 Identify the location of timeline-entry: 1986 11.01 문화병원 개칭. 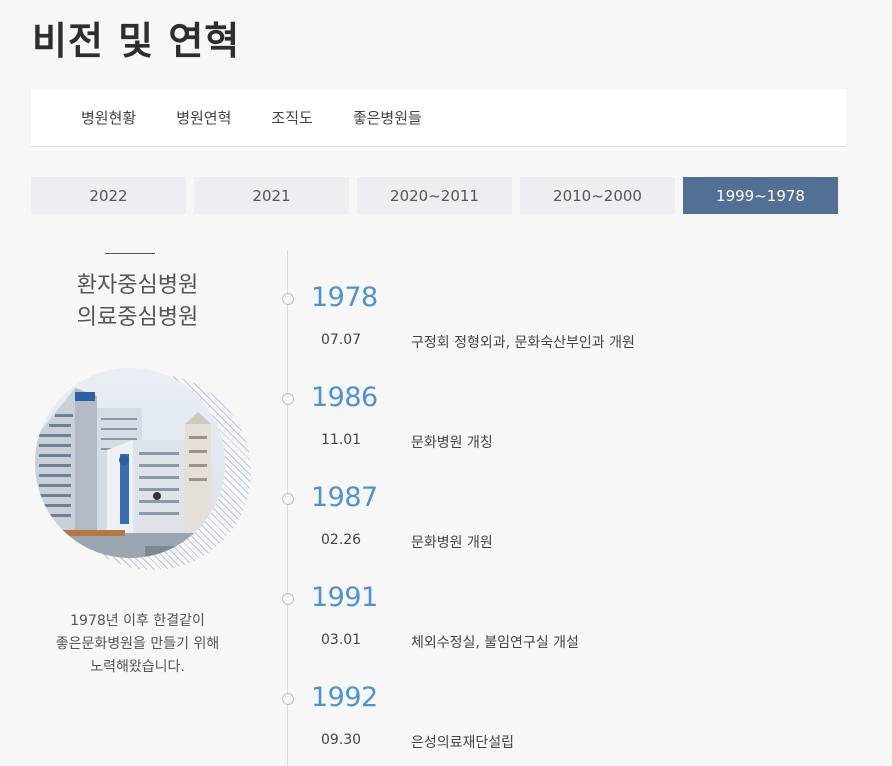
(560, 422).